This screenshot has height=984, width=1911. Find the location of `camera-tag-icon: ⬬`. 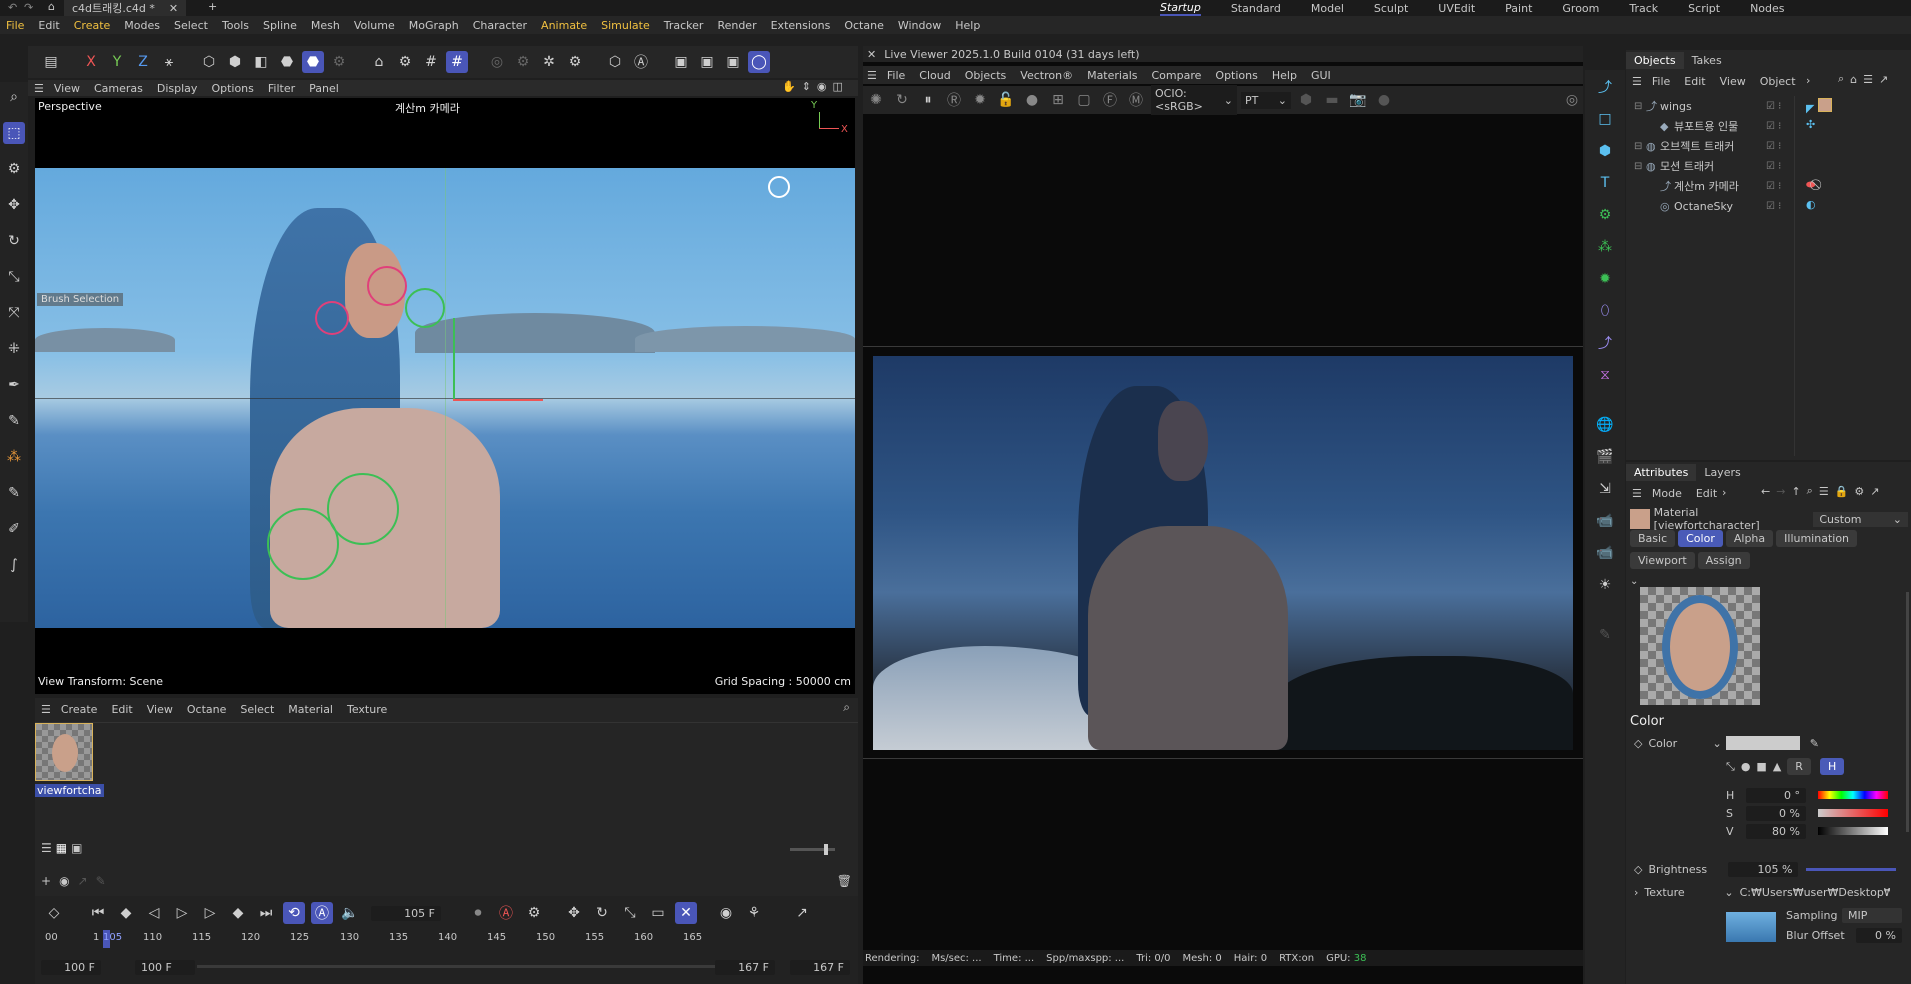

camera-tag-icon: ⬬ is located at coordinates (1810, 184).